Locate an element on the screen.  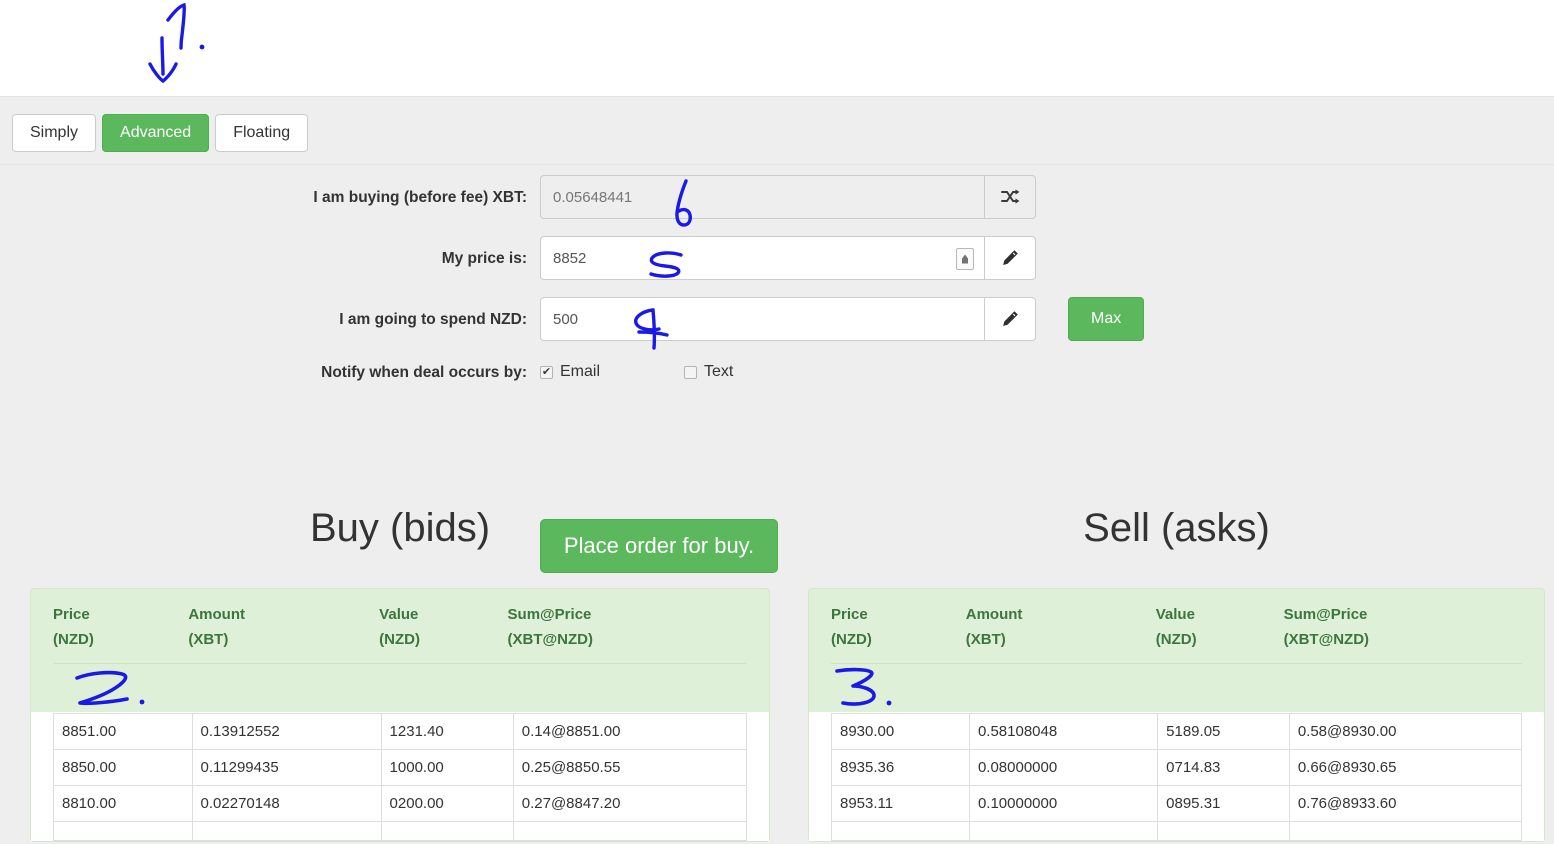
input-group-buying-xbt is located at coordinates (788, 197).